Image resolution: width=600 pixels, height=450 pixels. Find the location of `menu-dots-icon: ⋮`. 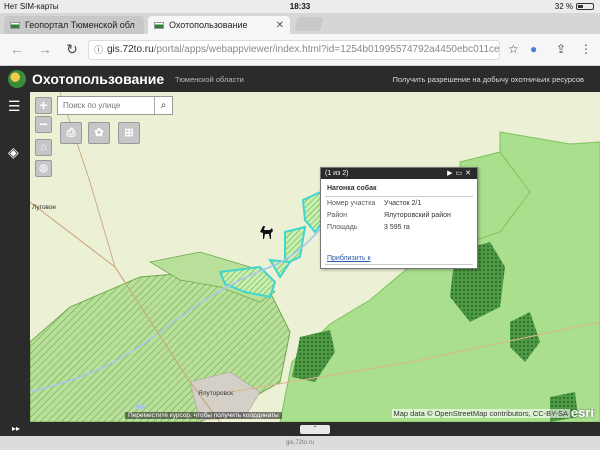

menu-dots-icon: ⋮ is located at coordinates (586, 49).